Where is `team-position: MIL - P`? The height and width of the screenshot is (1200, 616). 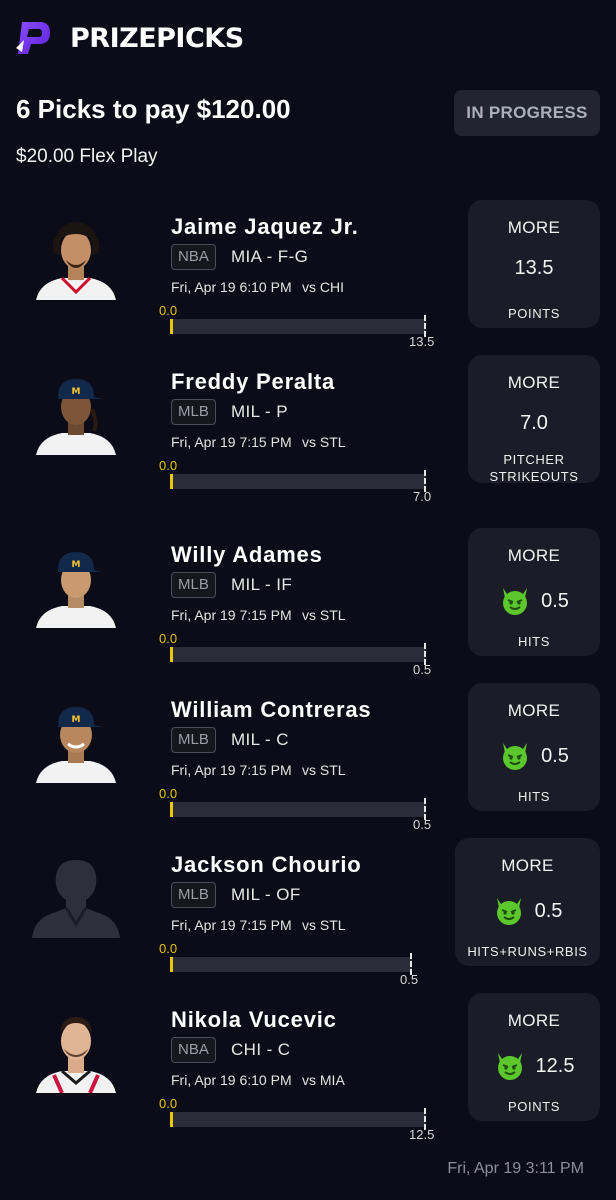 team-position: MIL - P is located at coordinates (259, 411).